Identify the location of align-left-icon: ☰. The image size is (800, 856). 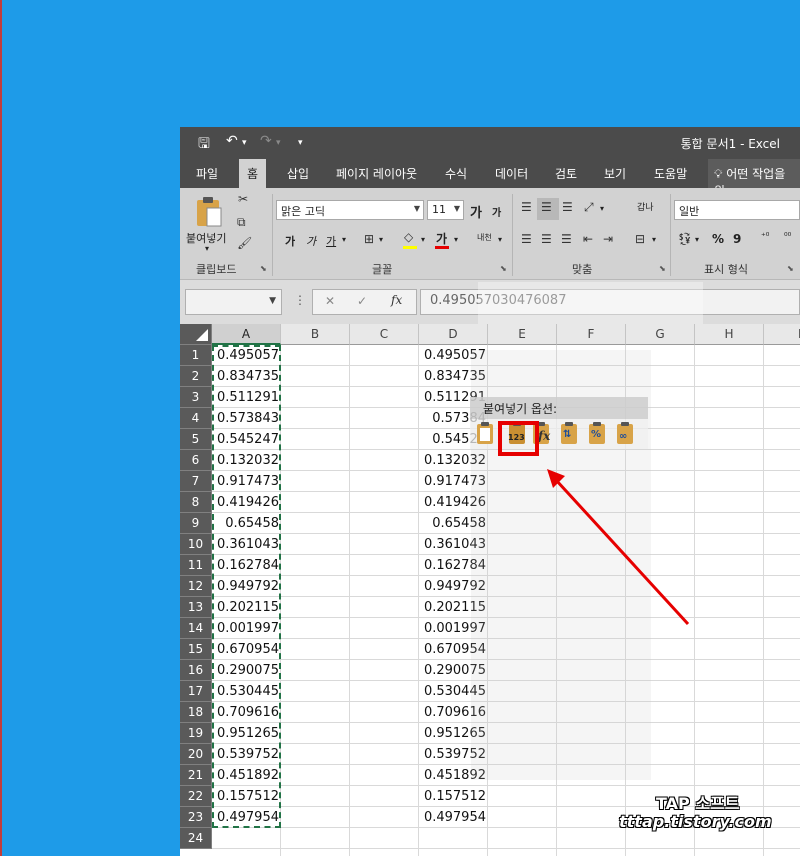
(526, 239).